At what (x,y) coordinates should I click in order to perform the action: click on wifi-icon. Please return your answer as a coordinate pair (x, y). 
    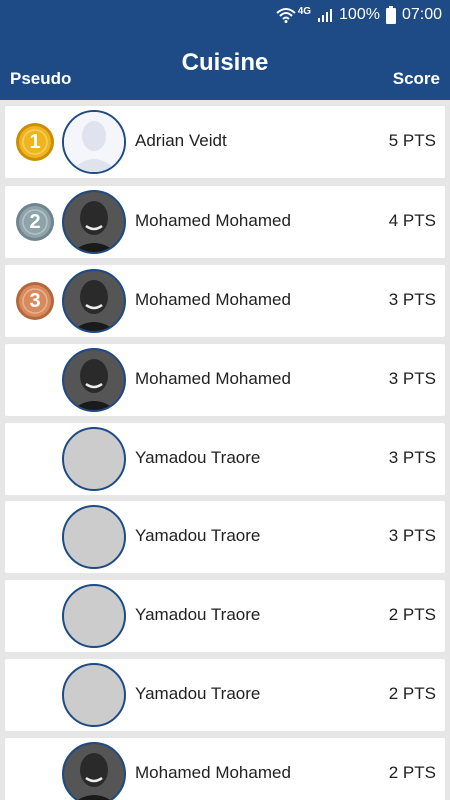
    Looking at the image, I should click on (286, 15).